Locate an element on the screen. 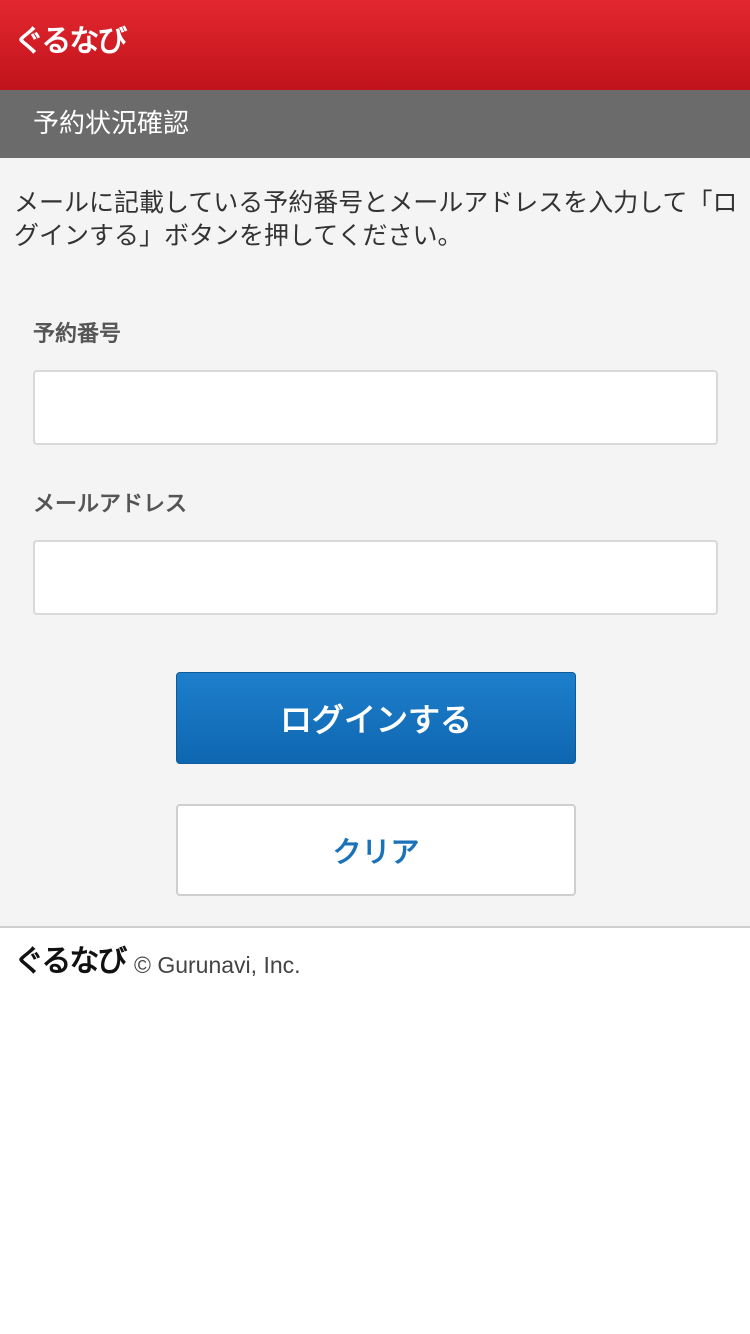 This screenshot has height=1334, width=750. gurunavi-logo: ぐるなび is located at coordinates (70, 42).